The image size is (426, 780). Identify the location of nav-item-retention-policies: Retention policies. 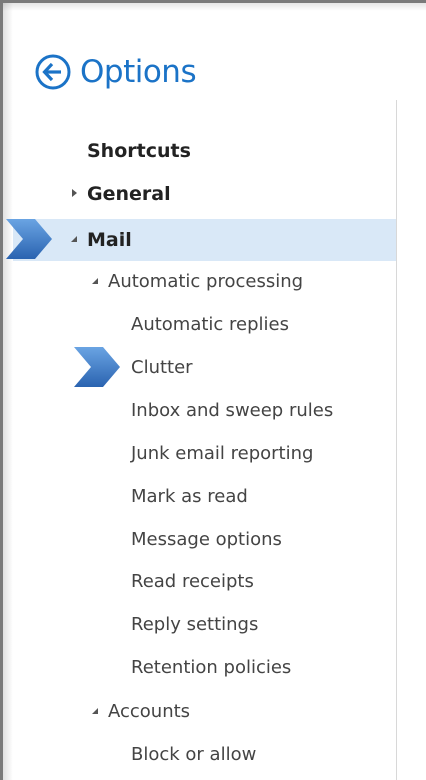
(211, 668).